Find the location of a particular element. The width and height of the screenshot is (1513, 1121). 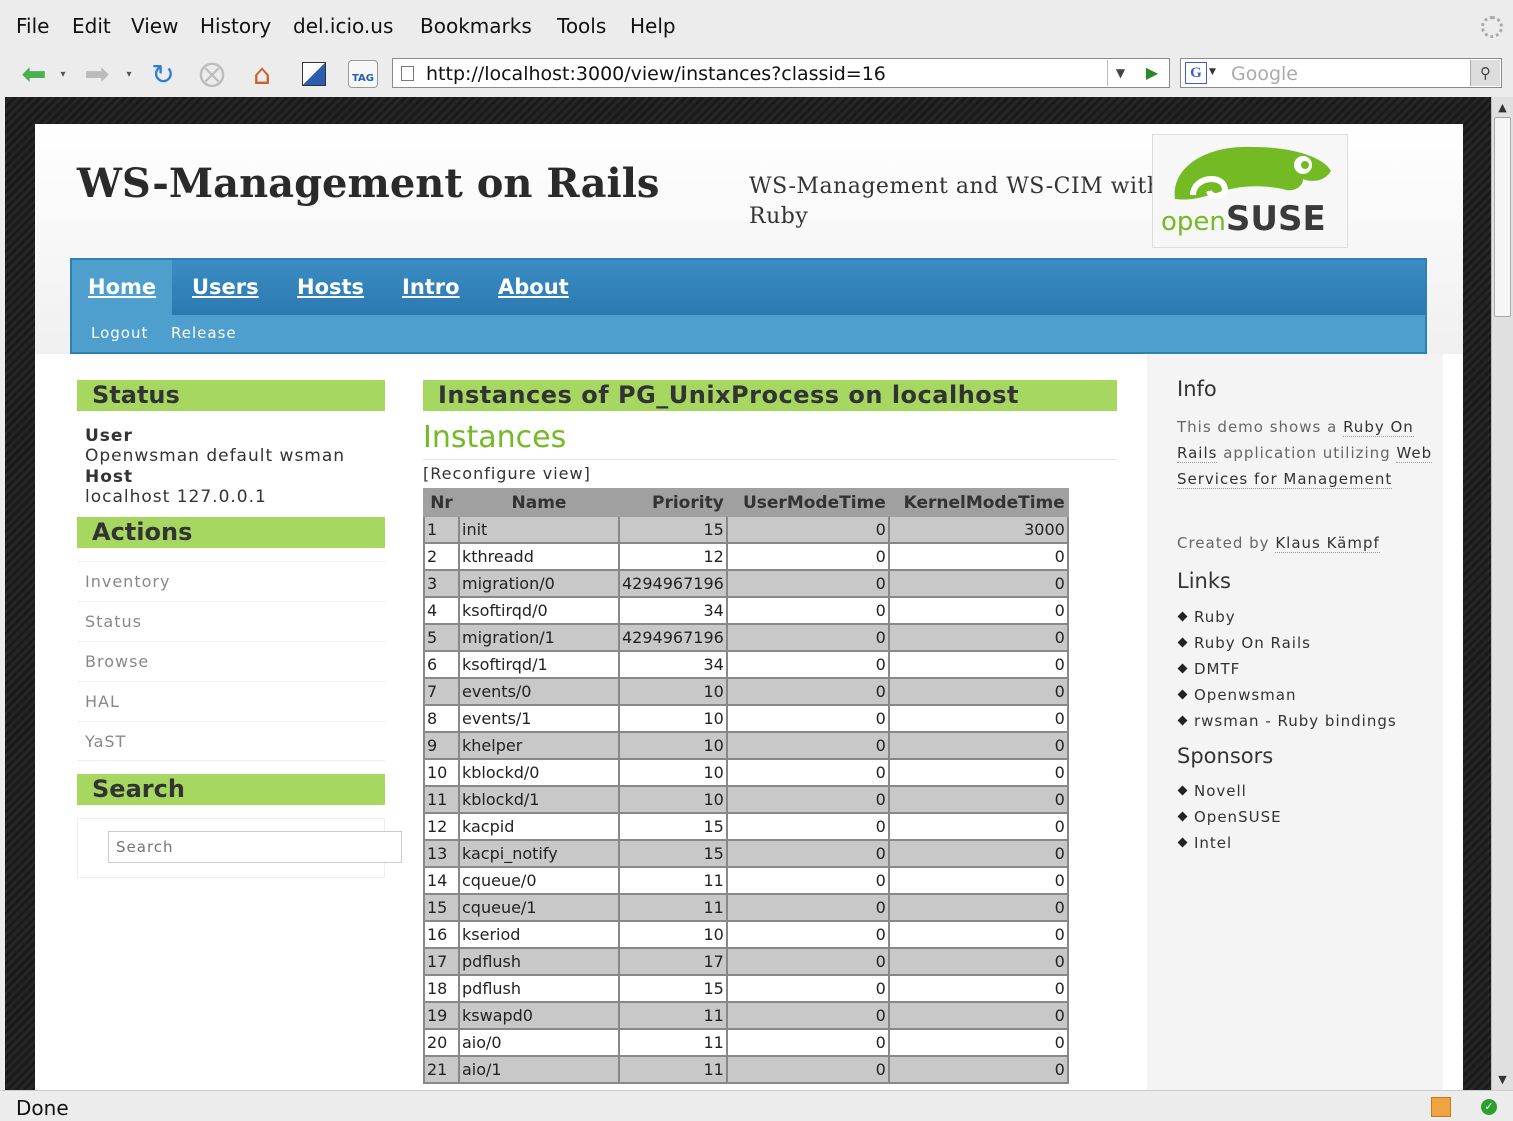

cell-name: events/0 is located at coordinates (539, 691).